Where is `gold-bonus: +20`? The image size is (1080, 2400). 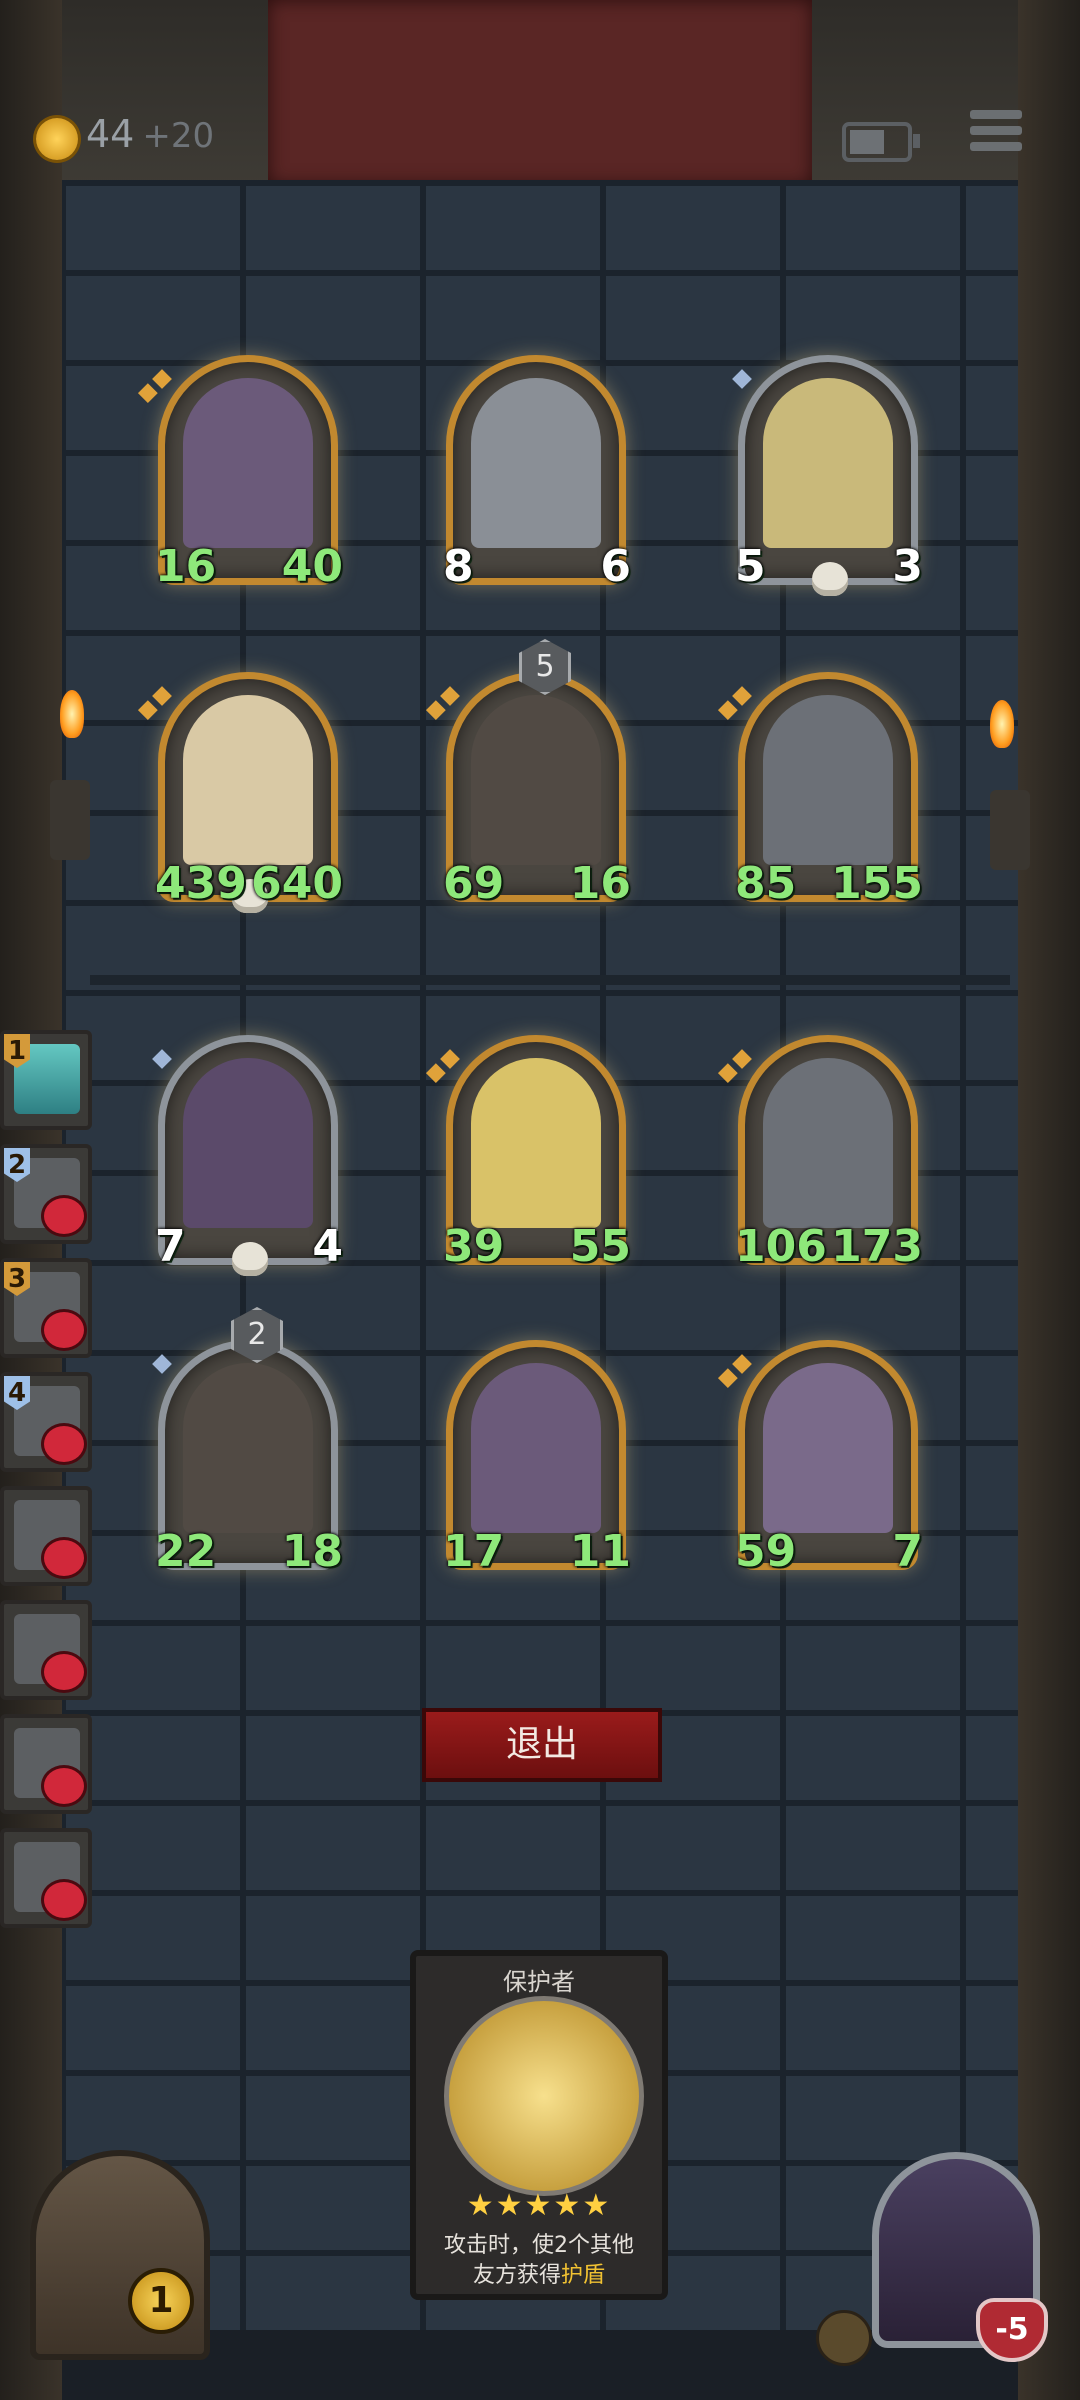 gold-bonus: +20 is located at coordinates (178, 136).